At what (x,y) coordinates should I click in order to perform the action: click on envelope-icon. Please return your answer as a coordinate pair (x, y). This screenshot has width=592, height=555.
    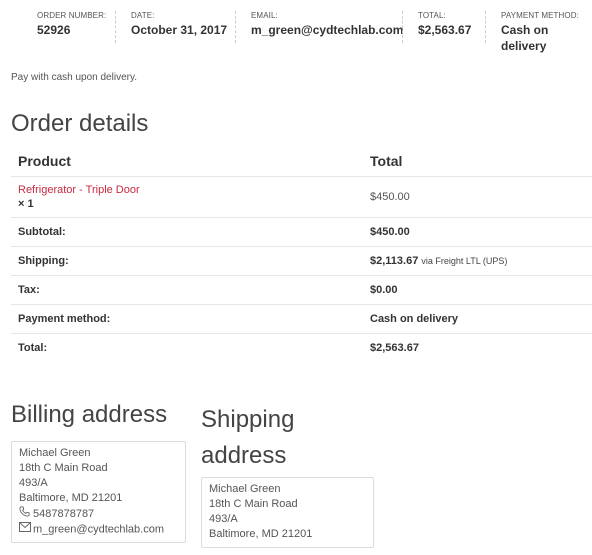
    Looking at the image, I should click on (26, 529).